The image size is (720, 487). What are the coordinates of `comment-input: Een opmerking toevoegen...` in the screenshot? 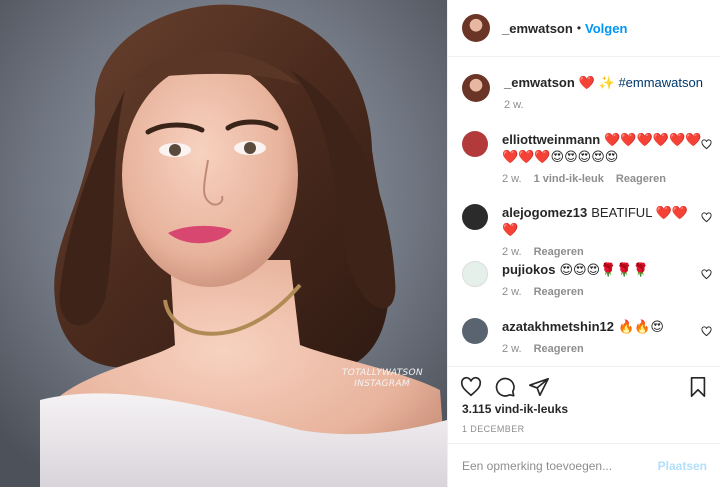 It's located at (560, 466).